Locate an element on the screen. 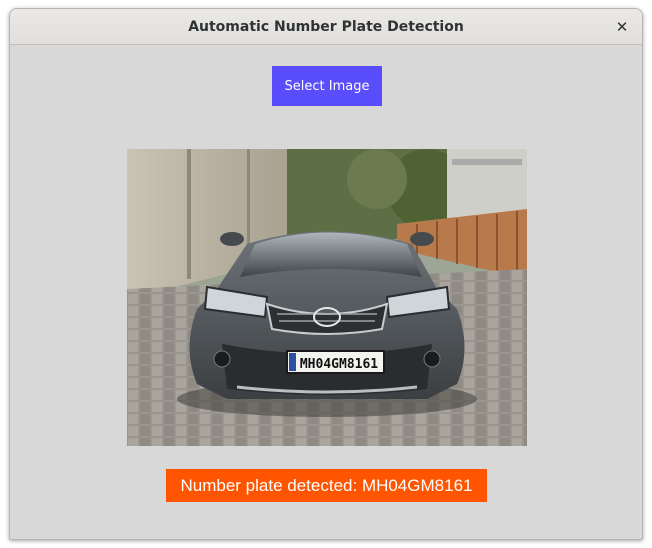 This screenshot has width=652, height=548. title-bar: Automatic Number Plate Detection ✕ is located at coordinates (326, 27).